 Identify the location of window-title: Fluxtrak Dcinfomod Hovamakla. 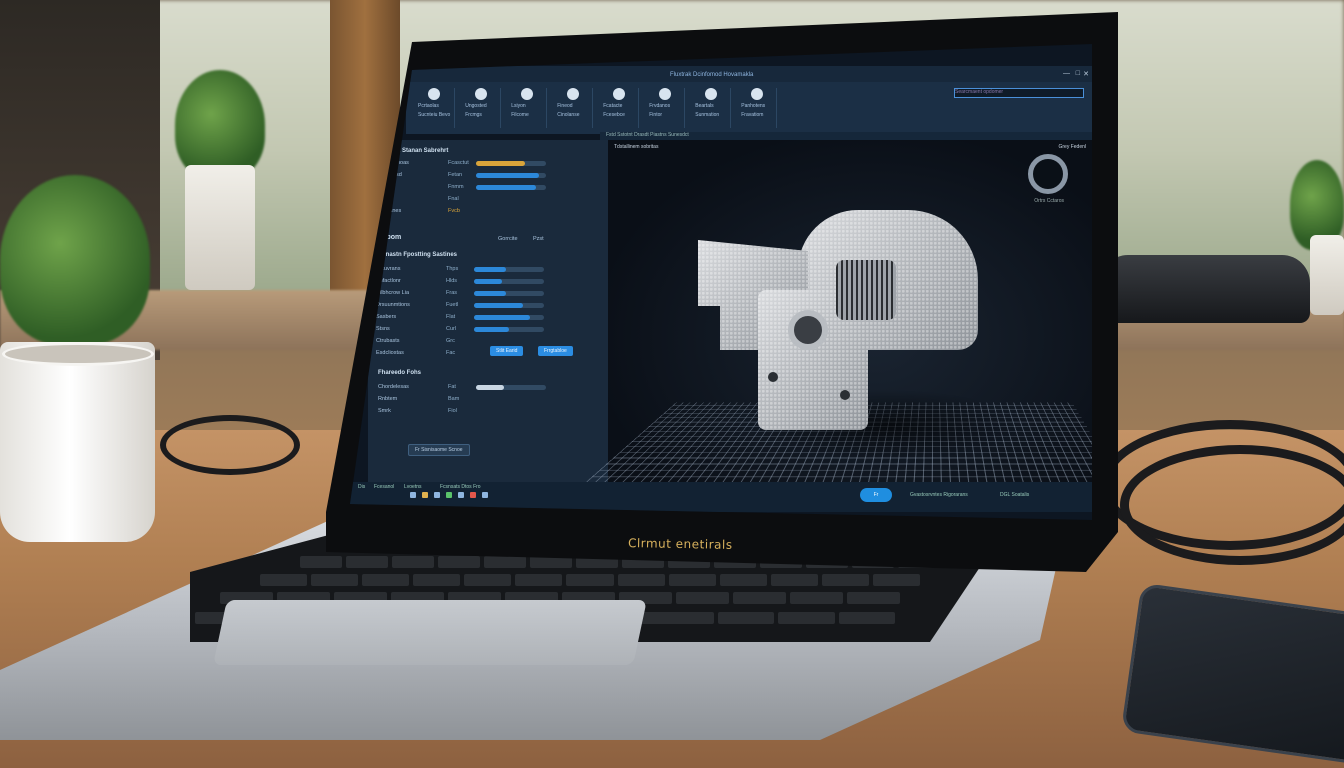
(711, 75).